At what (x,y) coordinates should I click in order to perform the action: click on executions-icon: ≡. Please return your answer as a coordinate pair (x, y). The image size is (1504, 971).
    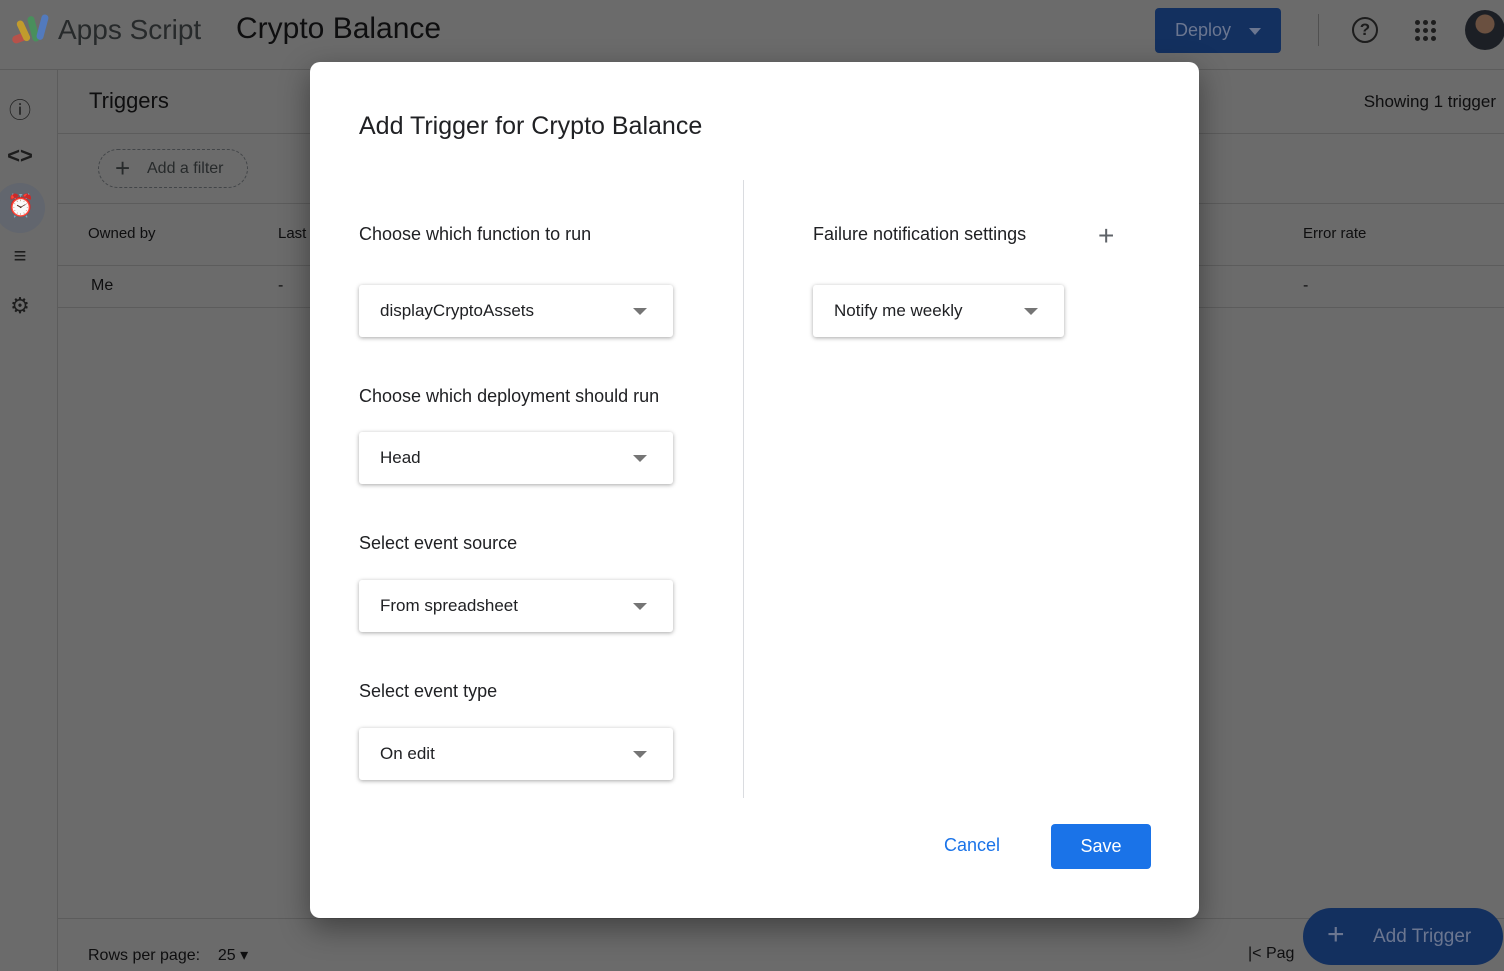
    Looking at the image, I should click on (20, 256).